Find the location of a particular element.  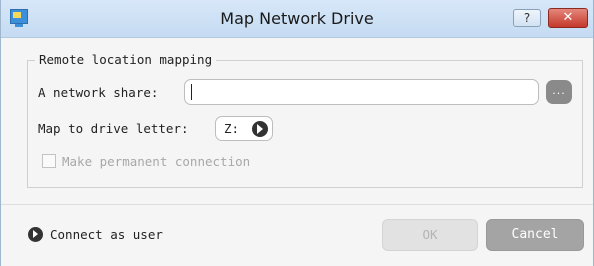

cancel-button: Cancel is located at coordinates (535, 235).